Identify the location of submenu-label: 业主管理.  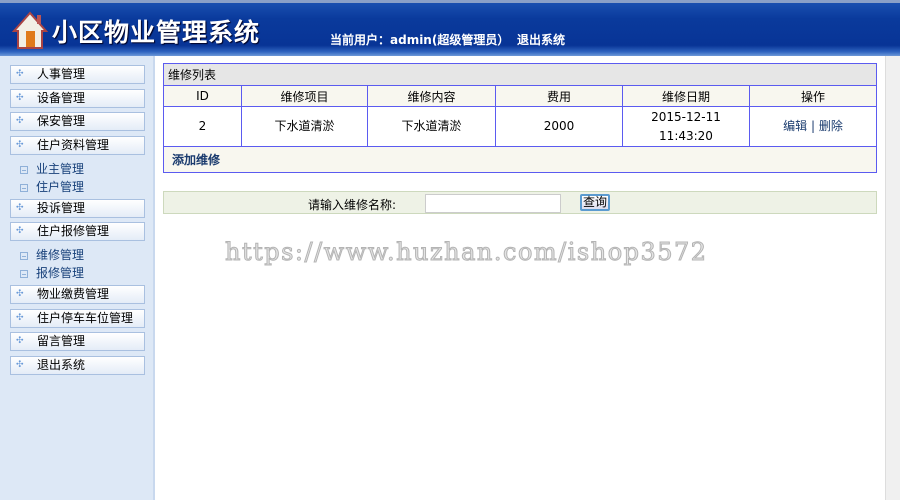
(60, 169).